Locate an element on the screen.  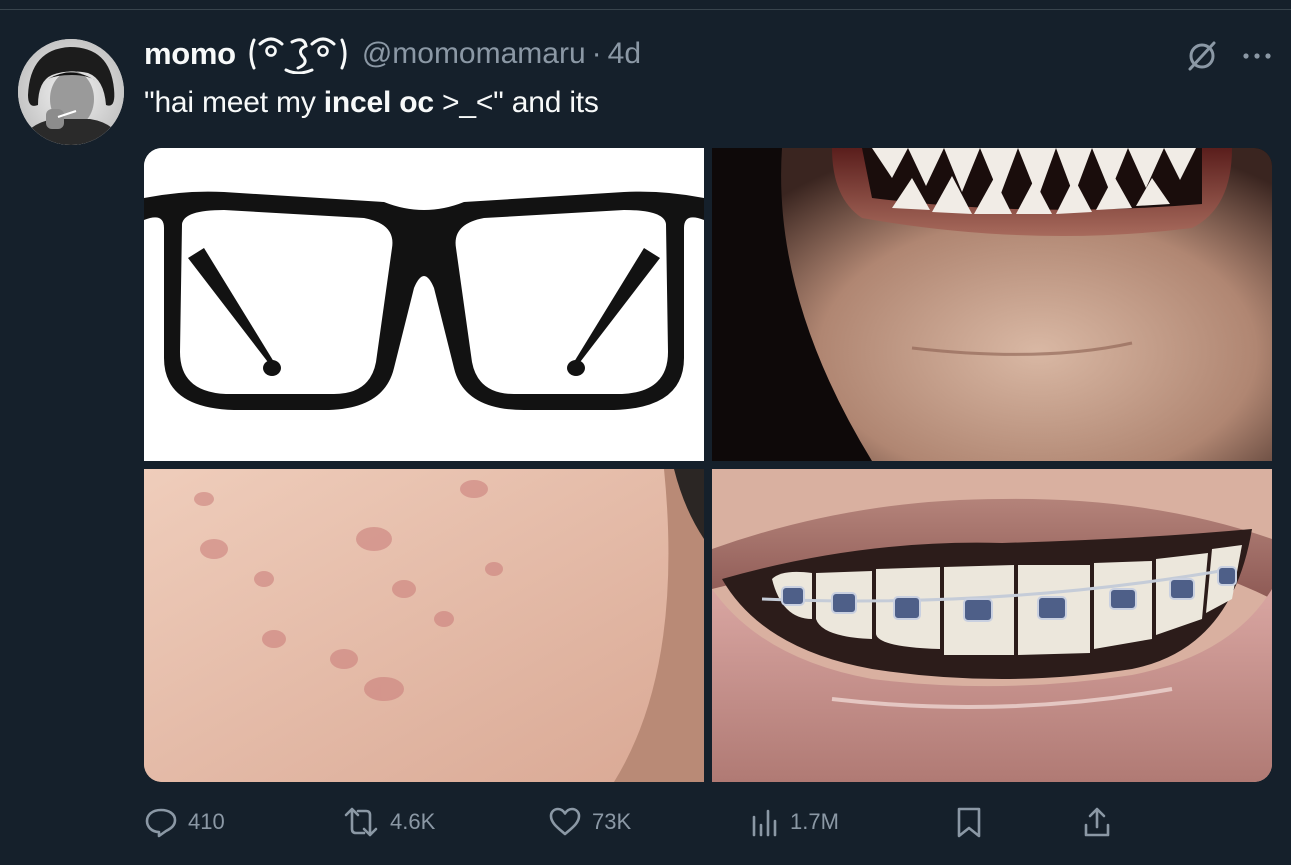
repost-count: 4.6K is located at coordinates (413, 821).